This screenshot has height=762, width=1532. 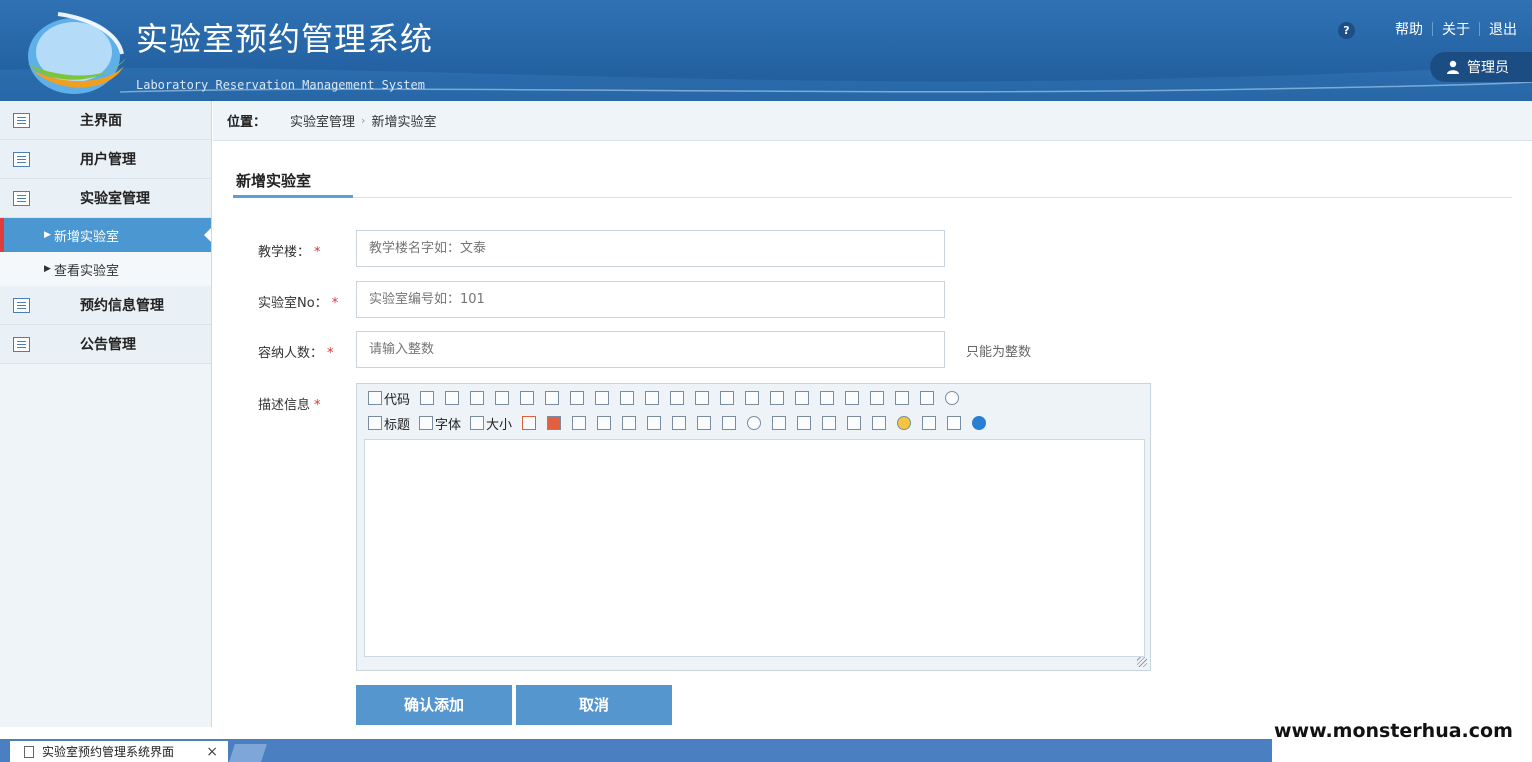 I want to click on help-link: 帮助, so click(x=1409, y=29).